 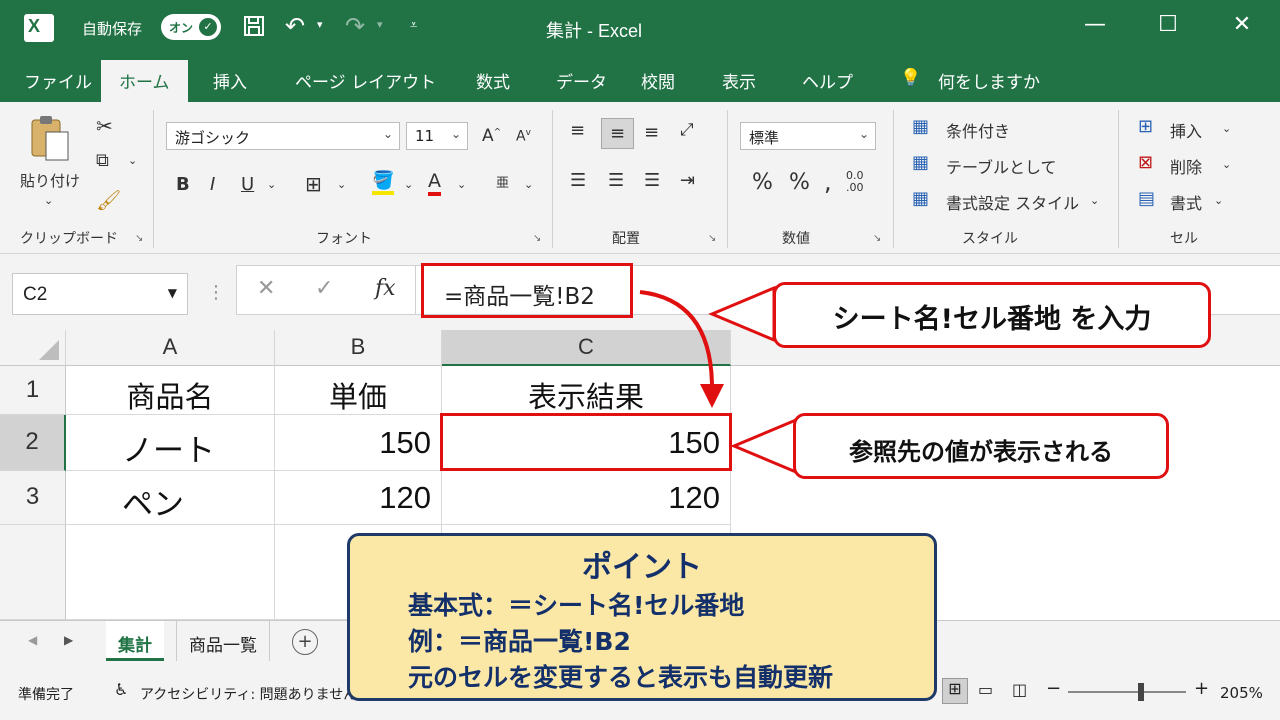 What do you see at coordinates (621, 677) in the screenshot?
I see `point-line: 元のセルを変更すると表示も自動更新` at bounding box center [621, 677].